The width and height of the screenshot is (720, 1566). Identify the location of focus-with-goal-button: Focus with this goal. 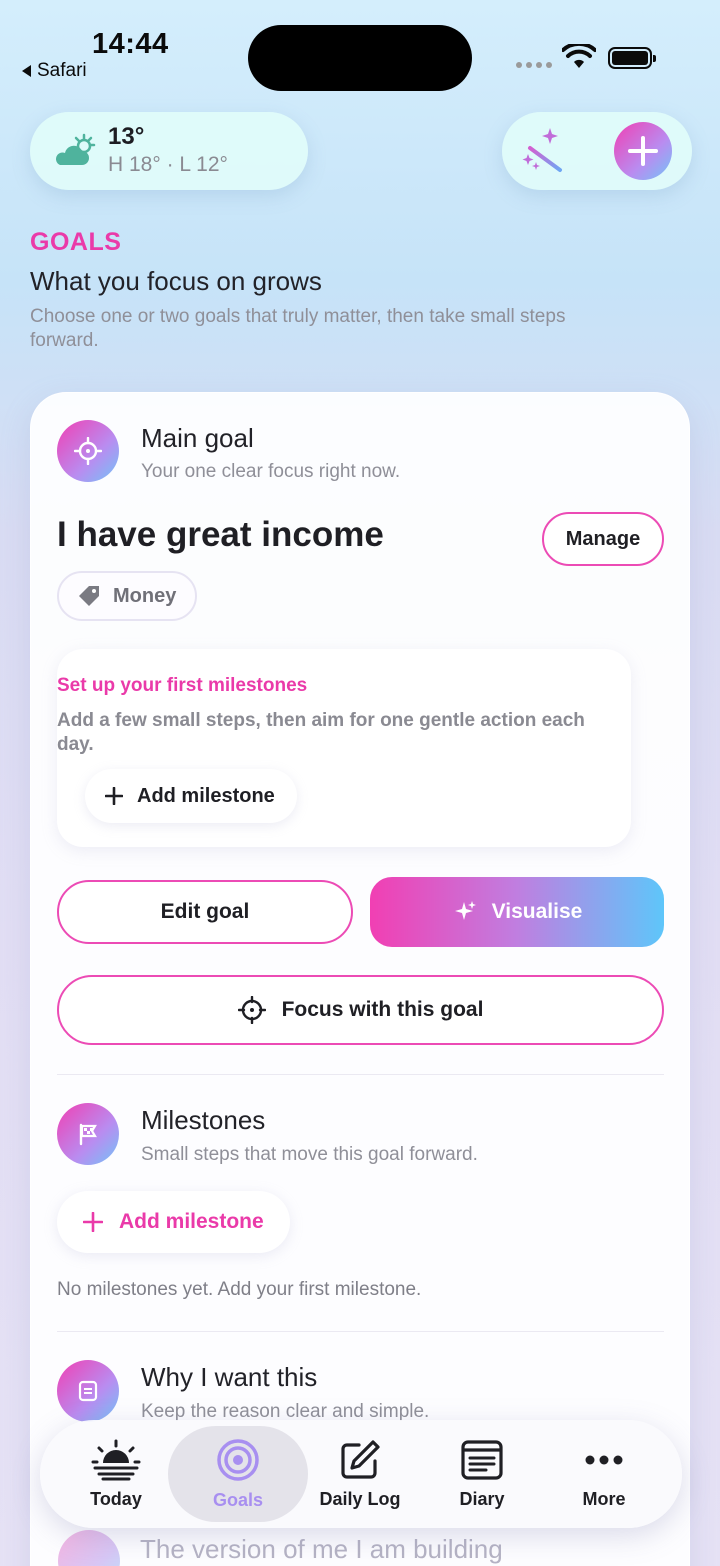
(360, 1010).